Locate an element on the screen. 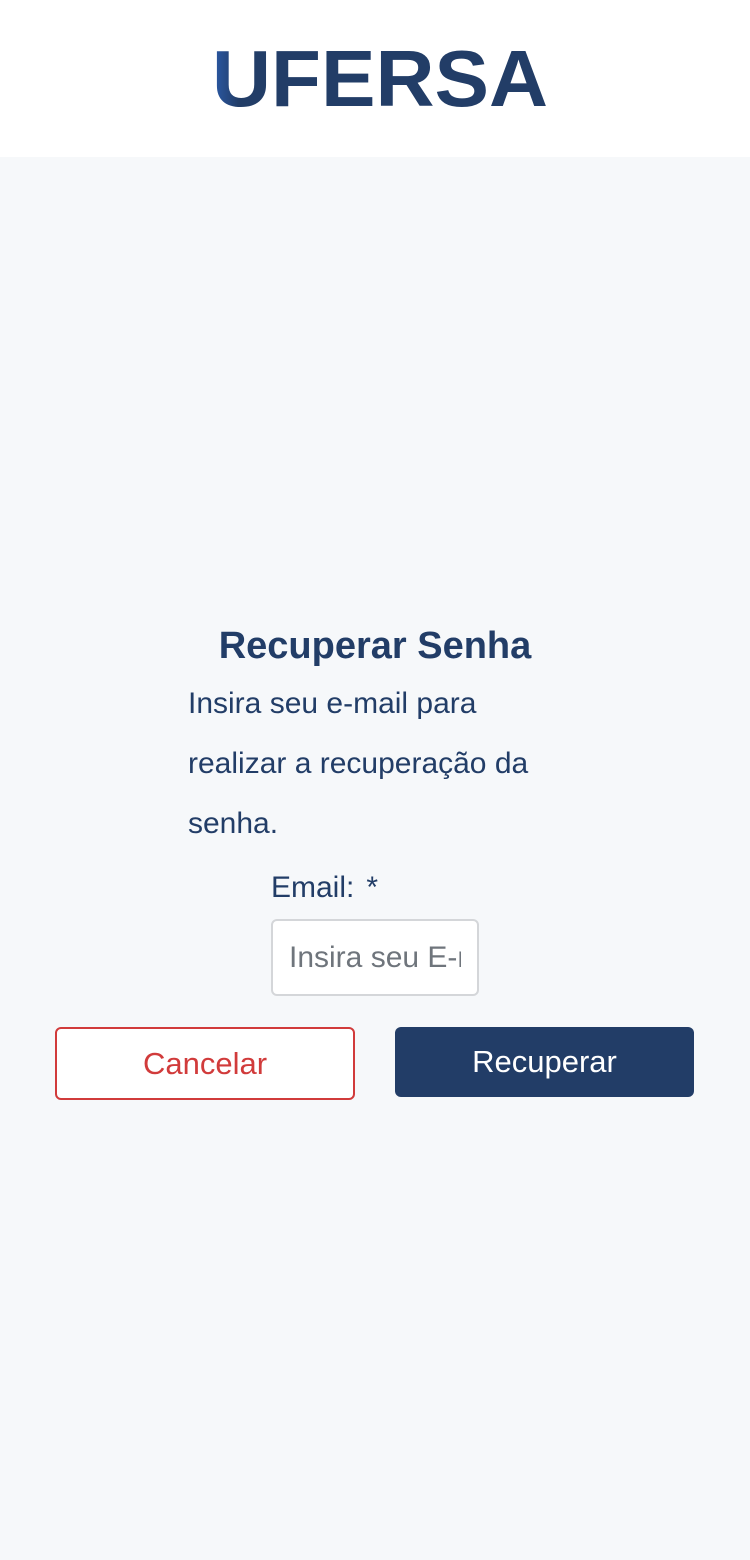 Image resolution: width=750 pixels, height=1560 pixels. svg-text: UFERSA is located at coordinates (380, 77).